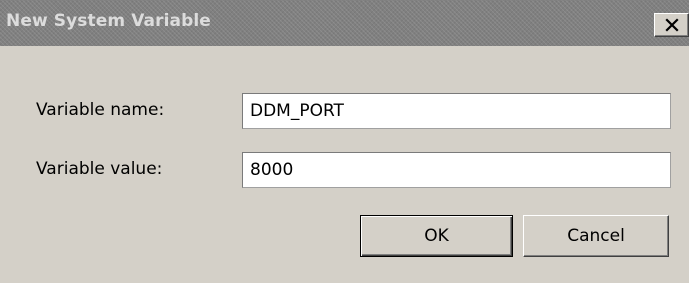  I want to click on cancel-button: Cancel, so click(596, 236).